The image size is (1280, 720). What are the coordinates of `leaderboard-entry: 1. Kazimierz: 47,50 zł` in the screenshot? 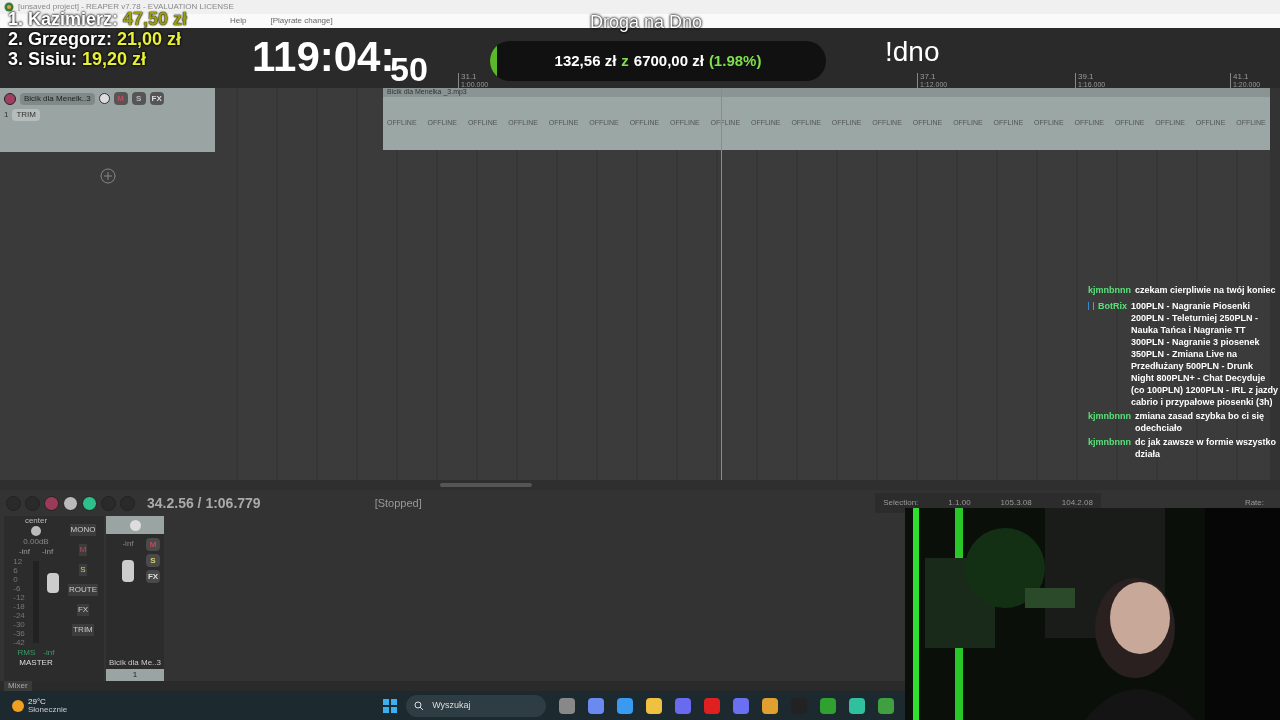 It's located at (98, 19).